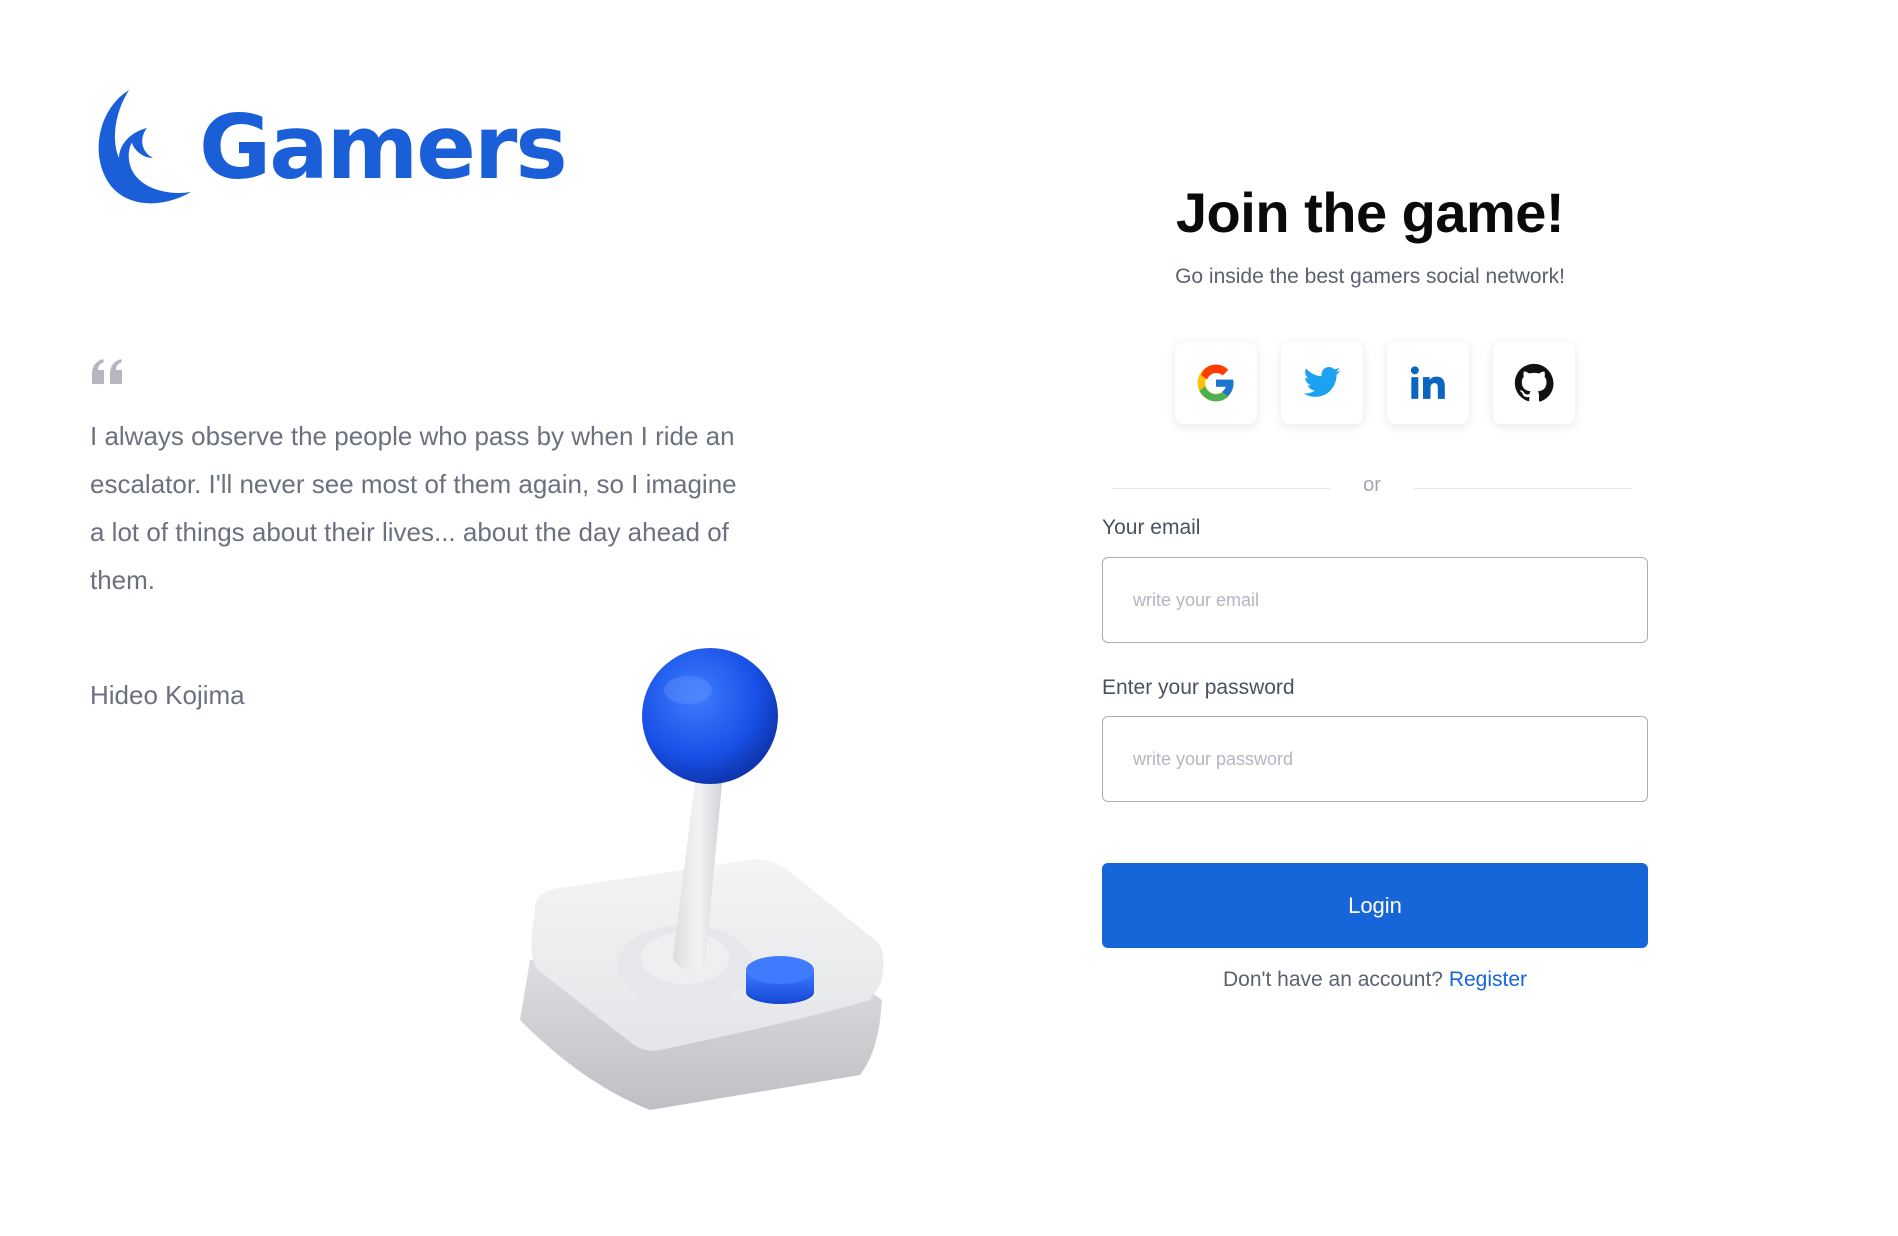  Describe the element at coordinates (167, 695) in the screenshot. I see `quote-author: Hideo Kojima` at that location.